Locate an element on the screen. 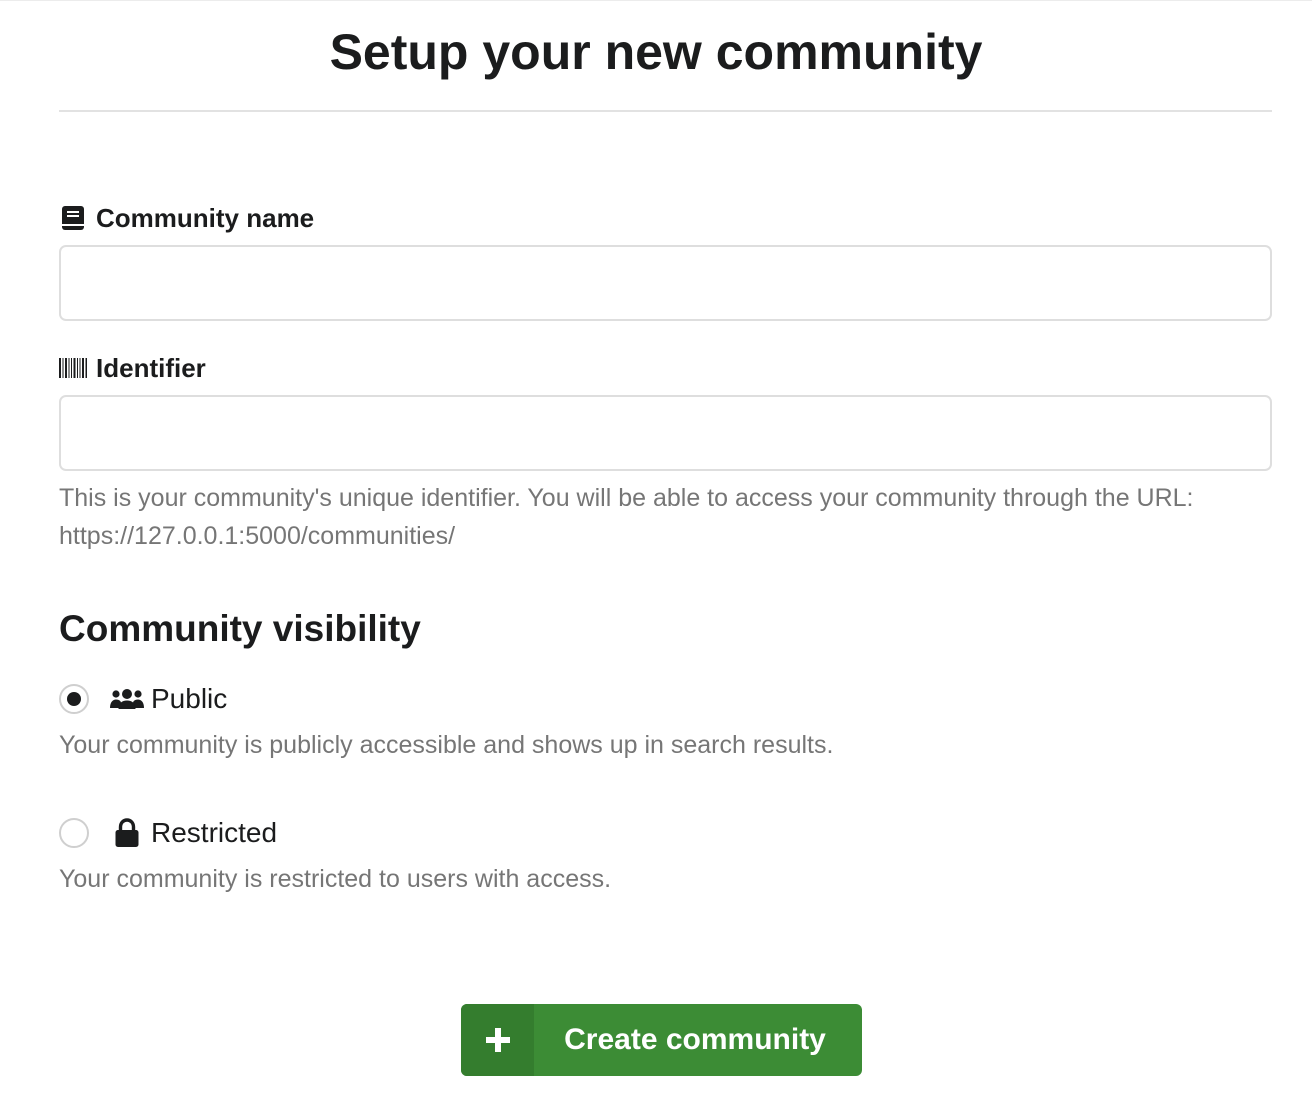 The width and height of the screenshot is (1312, 1114). page-title: Setup your new community is located at coordinates (656, 52).